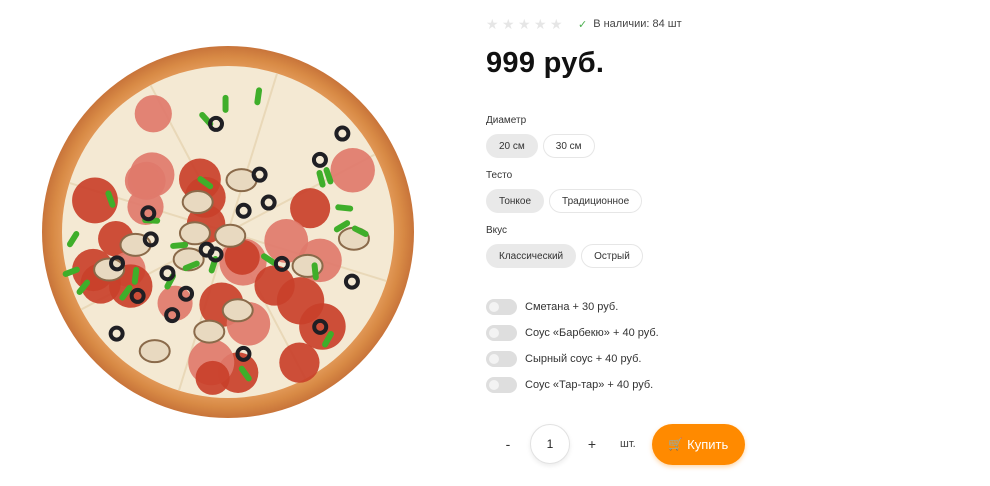  I want to click on addon-row: Сырный соус + 40 руб., so click(572, 358).